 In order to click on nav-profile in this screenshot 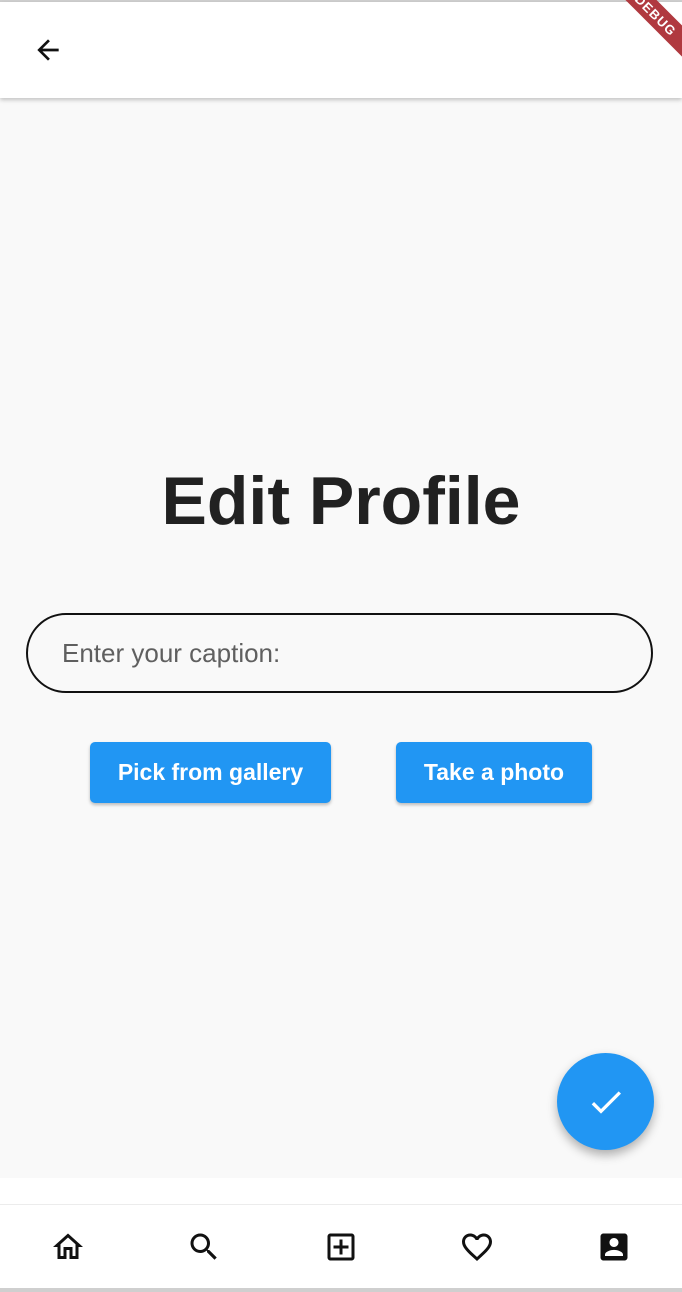, I will do `click(614, 1247)`.